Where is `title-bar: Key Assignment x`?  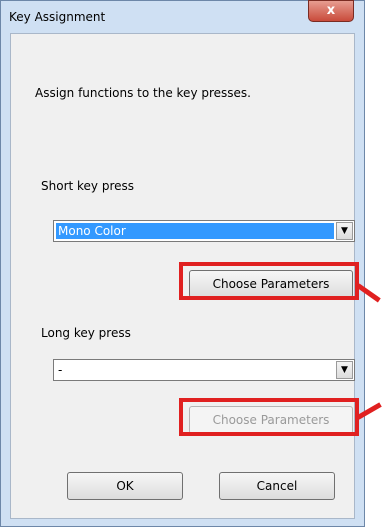
title-bar: Key Assignment x is located at coordinates (182, 16).